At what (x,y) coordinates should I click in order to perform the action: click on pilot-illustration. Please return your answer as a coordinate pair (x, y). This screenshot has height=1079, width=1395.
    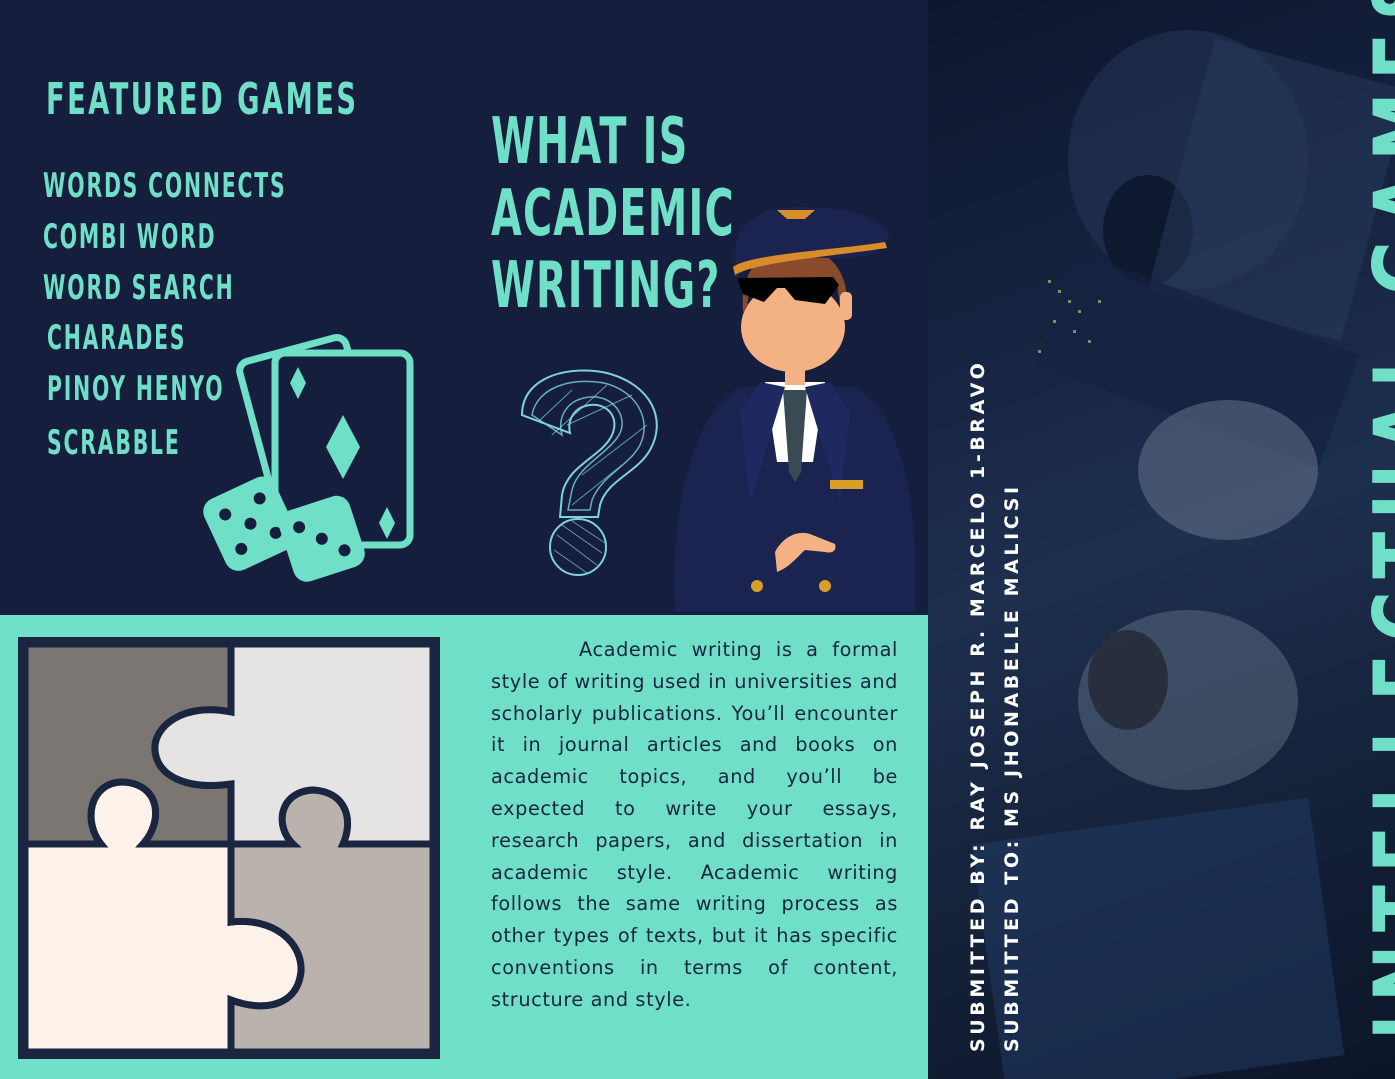
    Looking at the image, I should click on (795, 409).